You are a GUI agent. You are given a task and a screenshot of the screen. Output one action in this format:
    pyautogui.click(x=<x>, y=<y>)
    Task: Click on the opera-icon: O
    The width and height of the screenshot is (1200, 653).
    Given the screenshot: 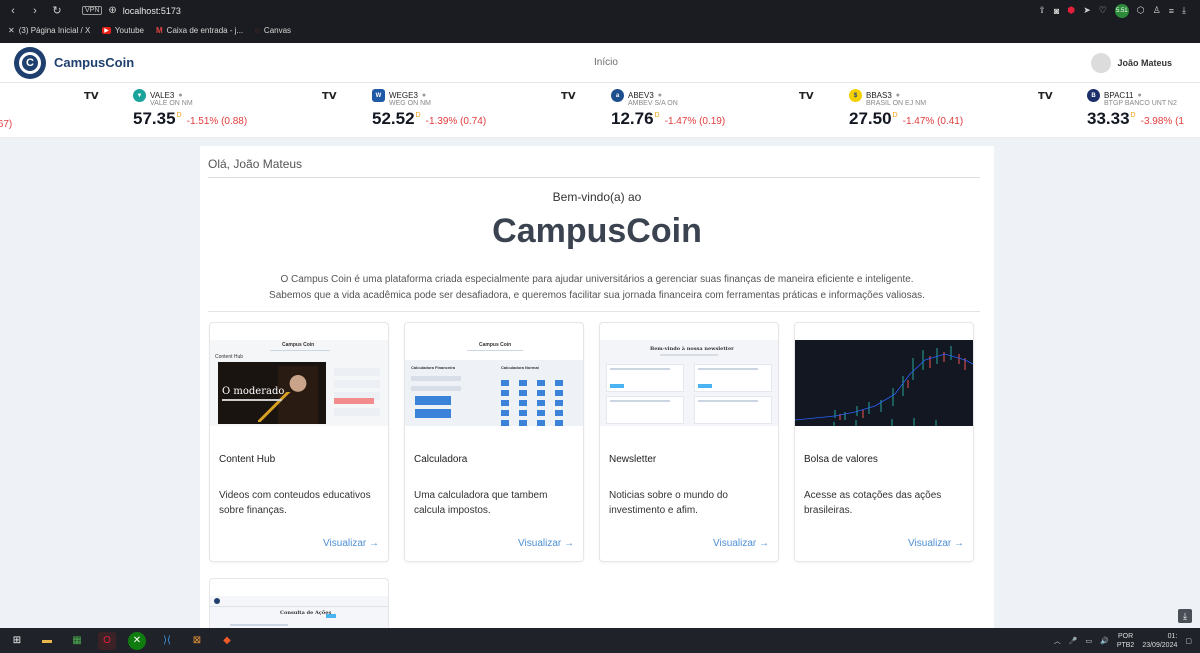 What is the action you would take?
    pyautogui.click(x=107, y=640)
    